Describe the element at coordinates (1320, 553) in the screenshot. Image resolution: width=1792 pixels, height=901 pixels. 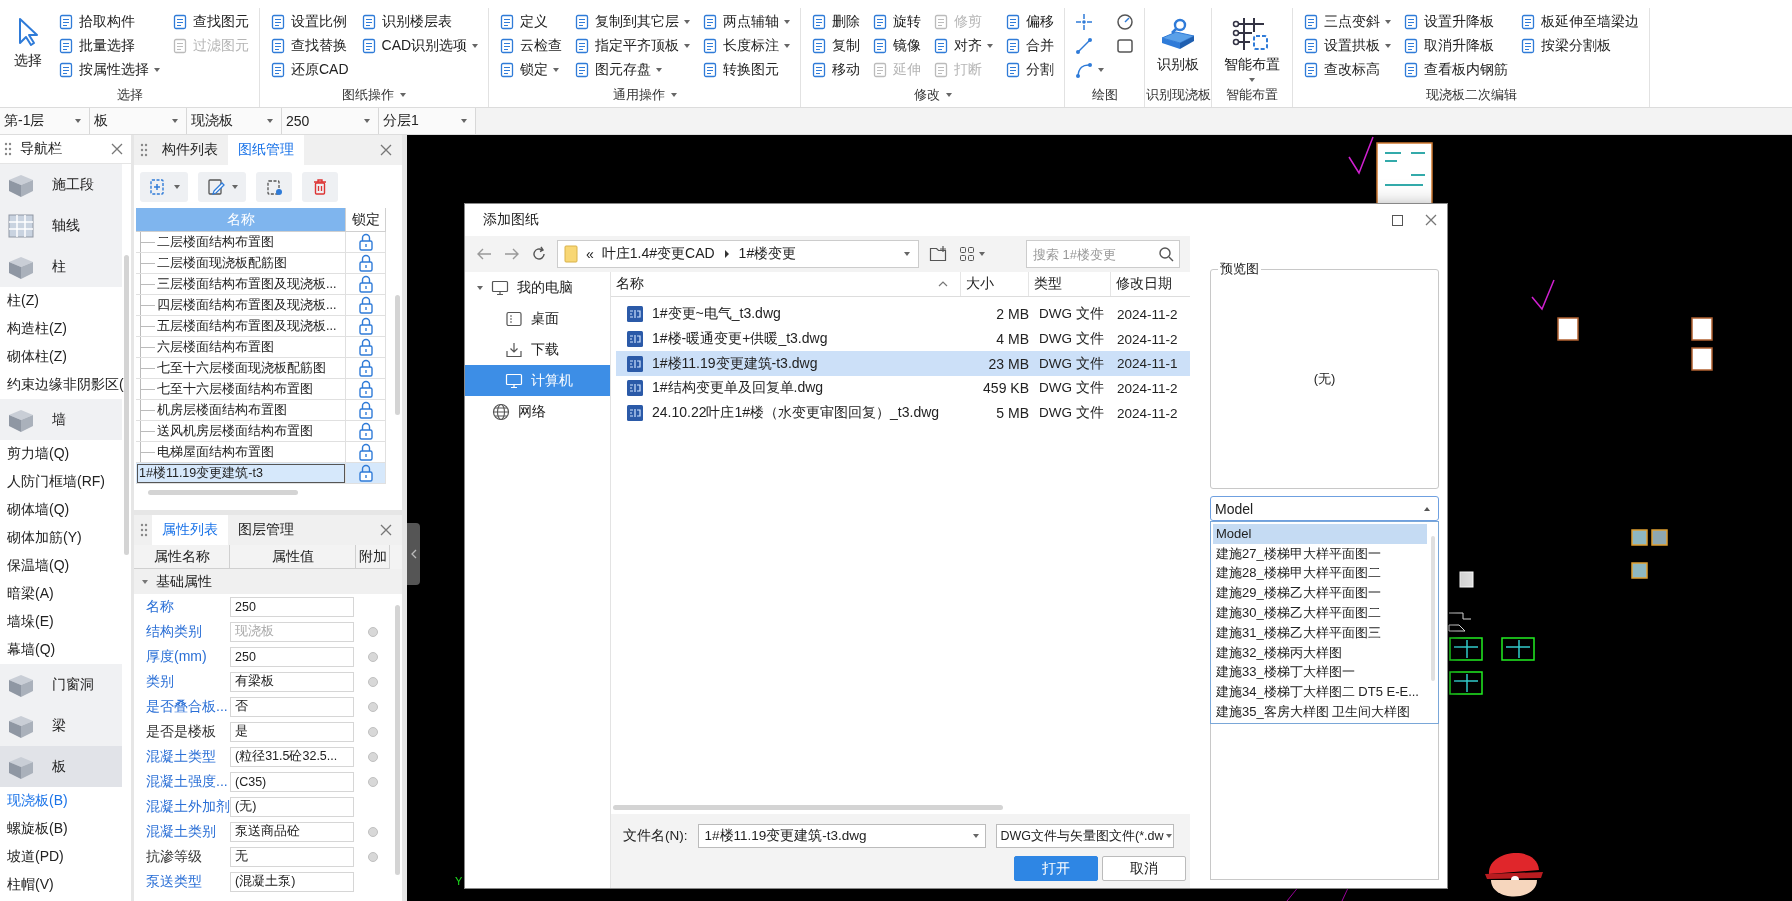
I see `dropdown-option: 建施27_楼梯甲大样平面图一` at that location.